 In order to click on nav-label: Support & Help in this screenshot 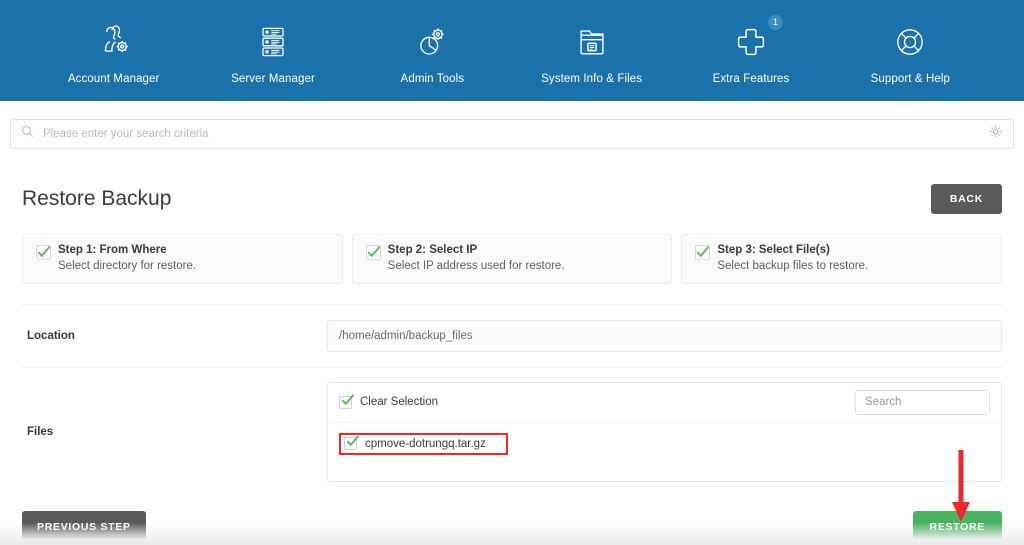, I will do `click(910, 79)`.